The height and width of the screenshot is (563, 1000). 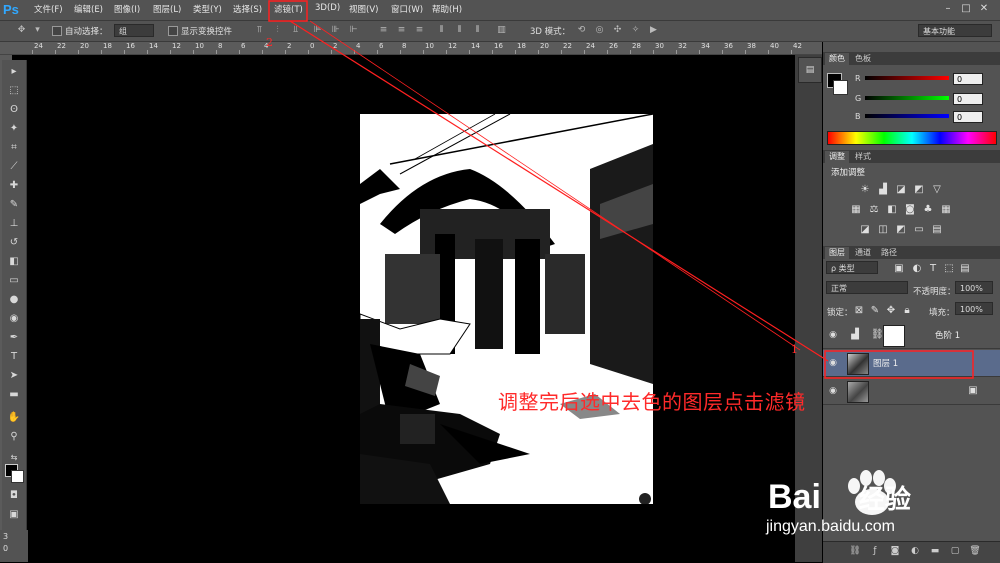 I want to click on blur-tool-icon: ●, so click(x=14, y=300).